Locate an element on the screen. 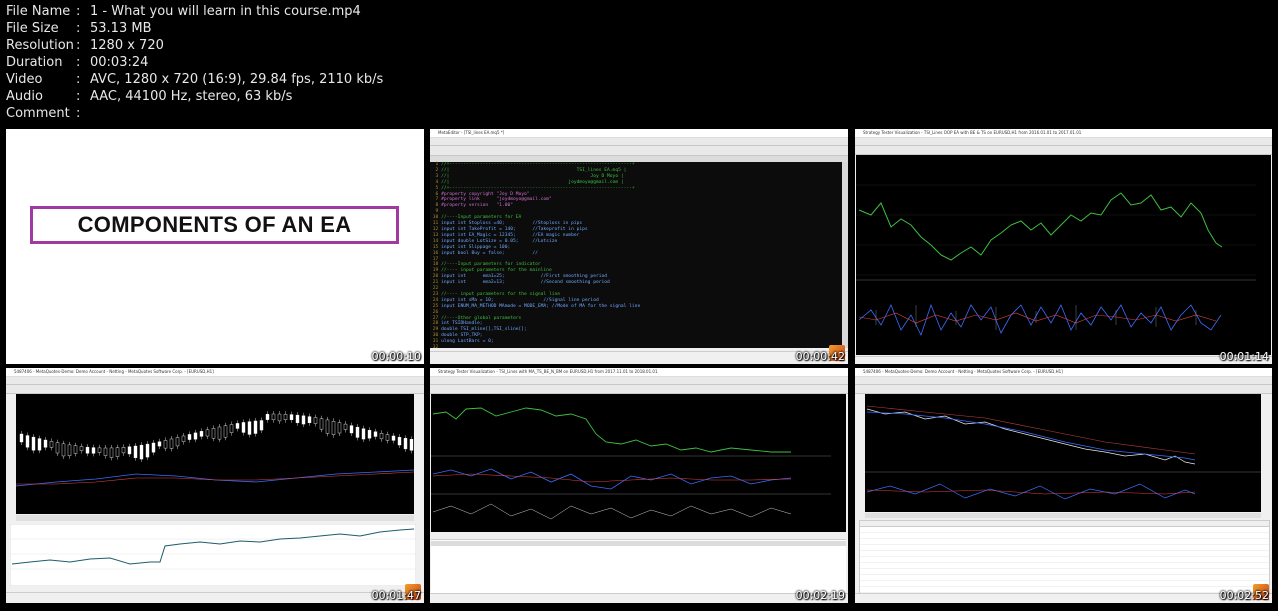 Image resolution: width=1278 pixels, height=611 pixels. line-number: 27 is located at coordinates (436, 318).